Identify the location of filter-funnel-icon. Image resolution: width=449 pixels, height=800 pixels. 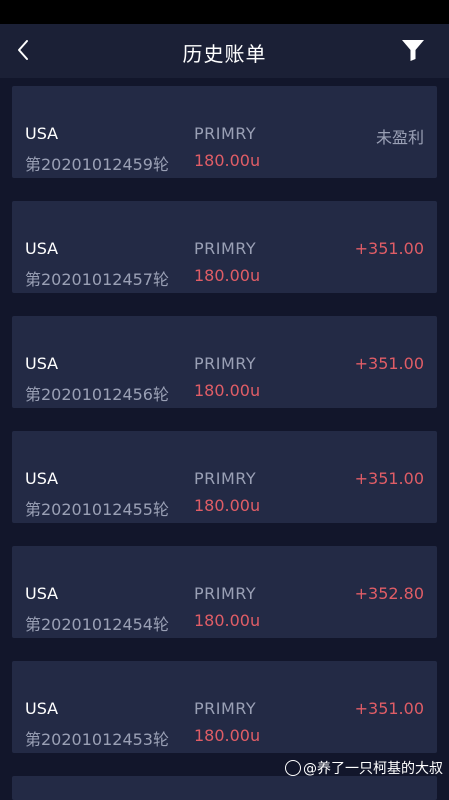
(413, 50).